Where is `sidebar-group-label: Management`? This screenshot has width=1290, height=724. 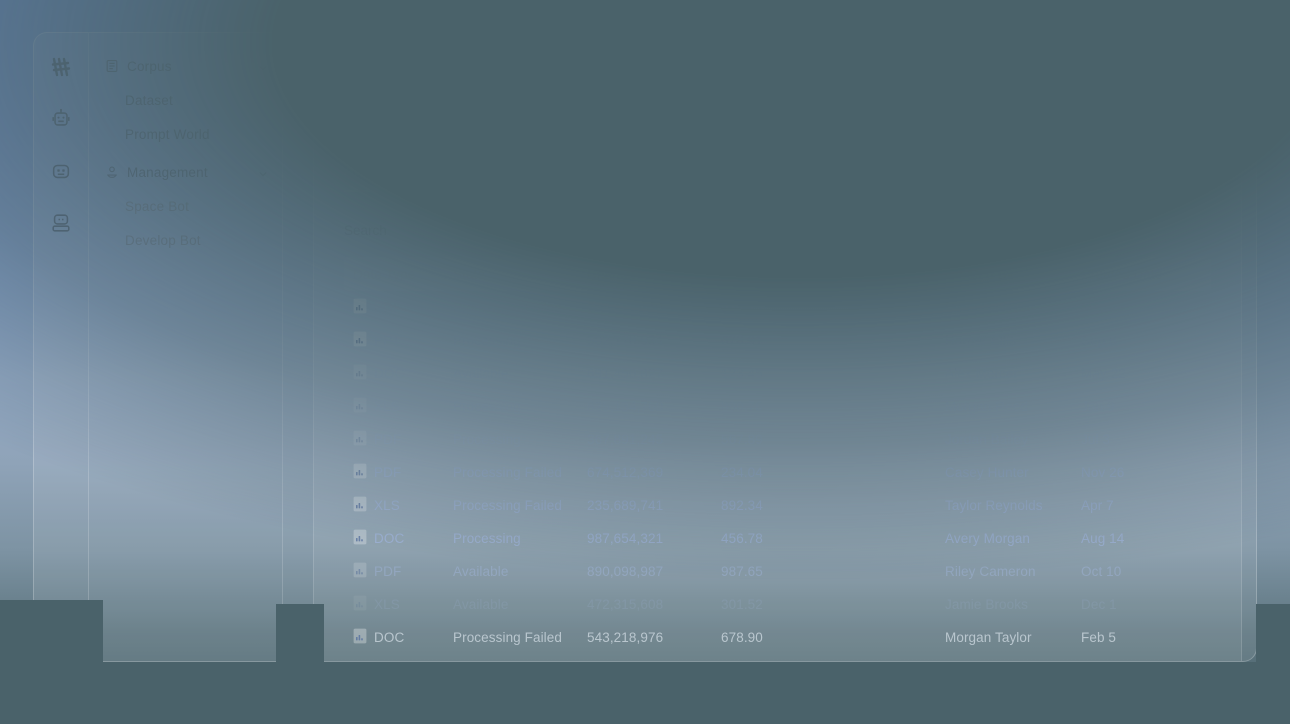
sidebar-group-label: Management is located at coordinates (167, 172).